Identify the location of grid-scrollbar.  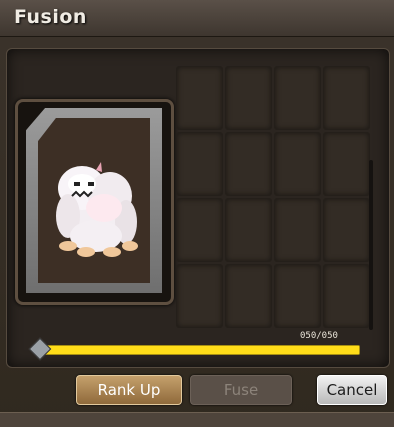
(371, 245).